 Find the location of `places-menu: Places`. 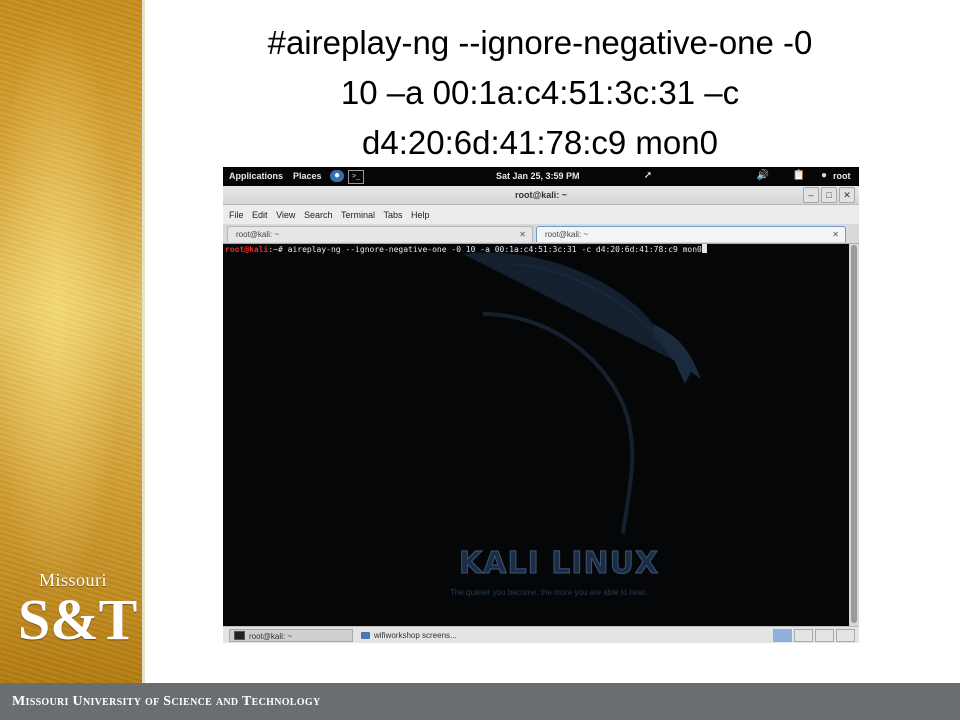

places-menu: Places is located at coordinates (307, 176).